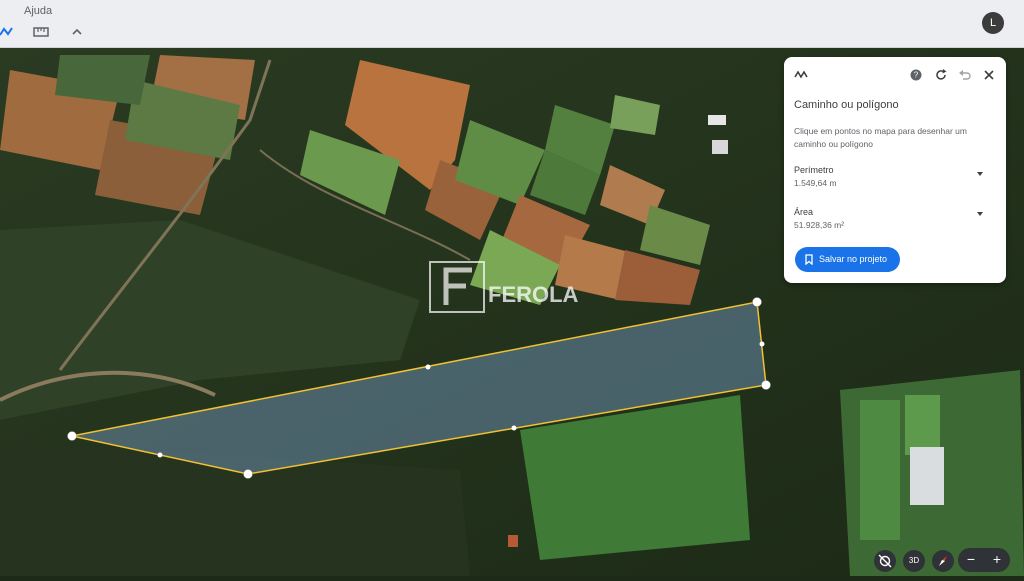 The height and width of the screenshot is (581, 1024). I want to click on bookmark-icon, so click(809, 259).